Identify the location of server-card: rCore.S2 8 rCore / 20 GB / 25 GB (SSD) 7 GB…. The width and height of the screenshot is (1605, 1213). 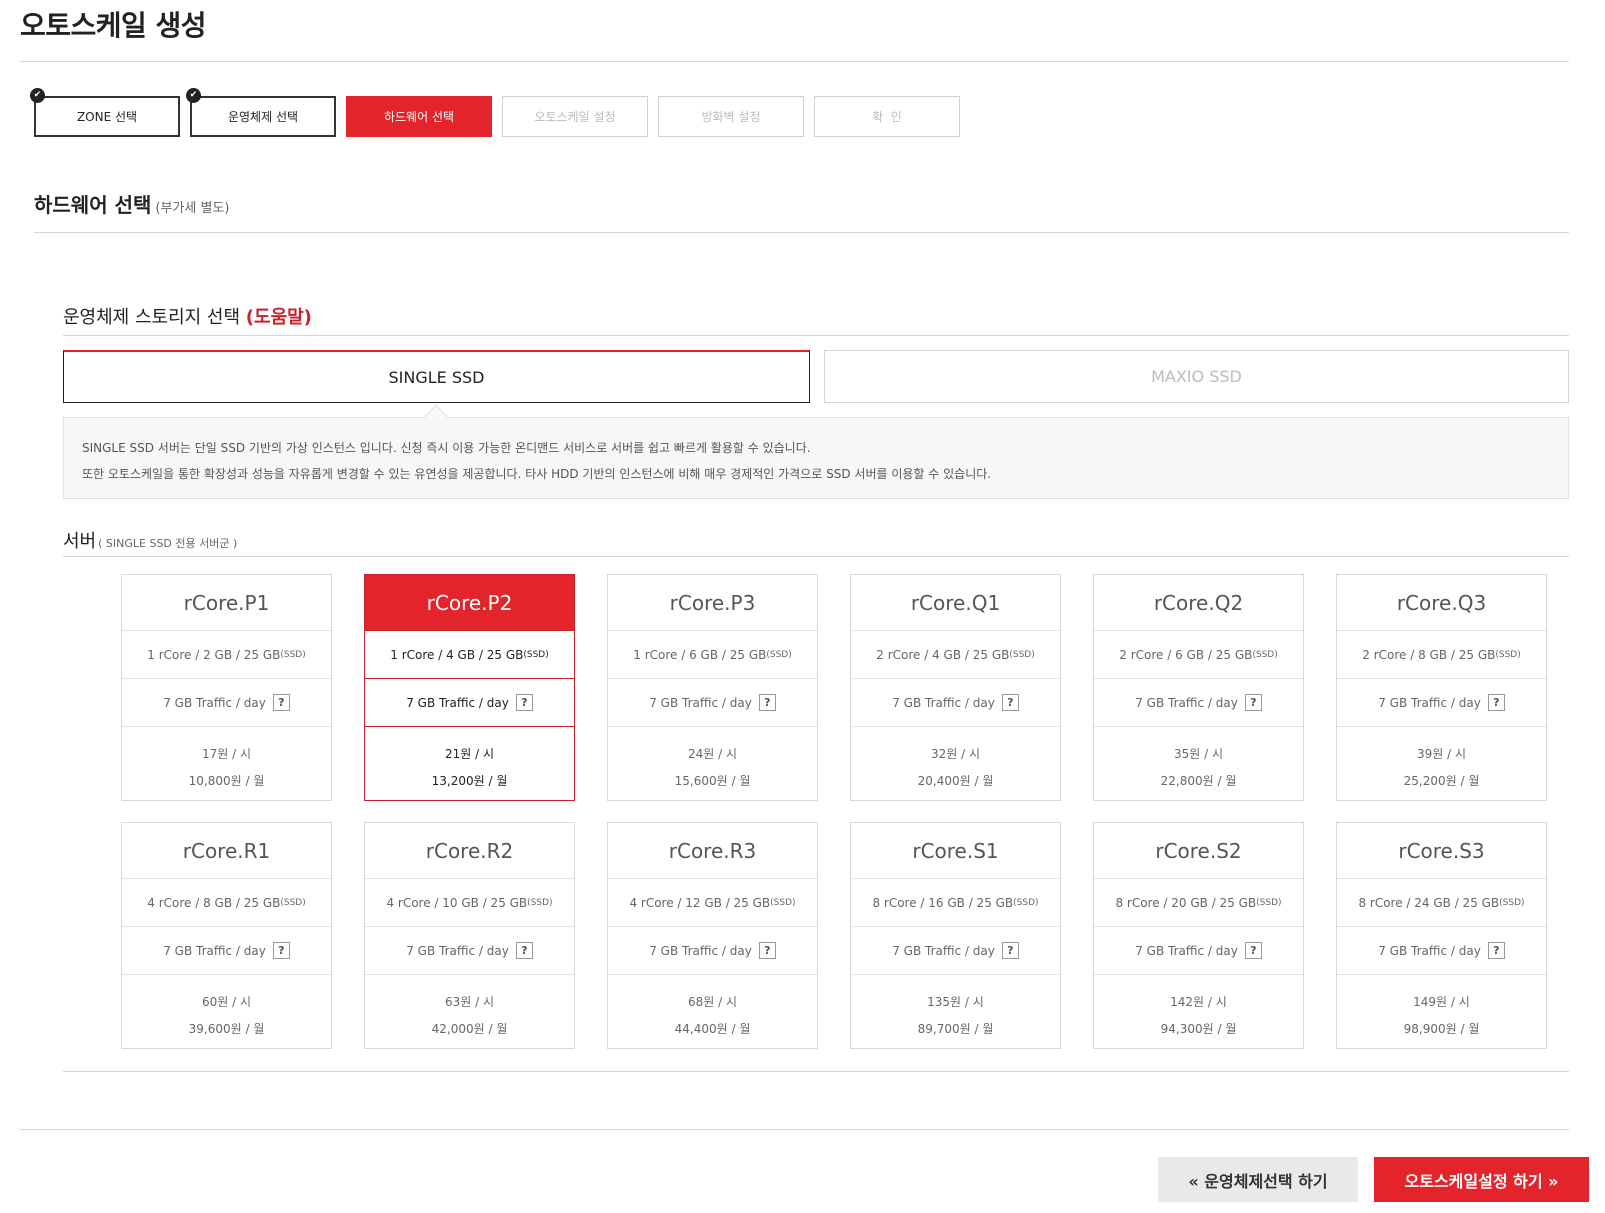
(1198, 935).